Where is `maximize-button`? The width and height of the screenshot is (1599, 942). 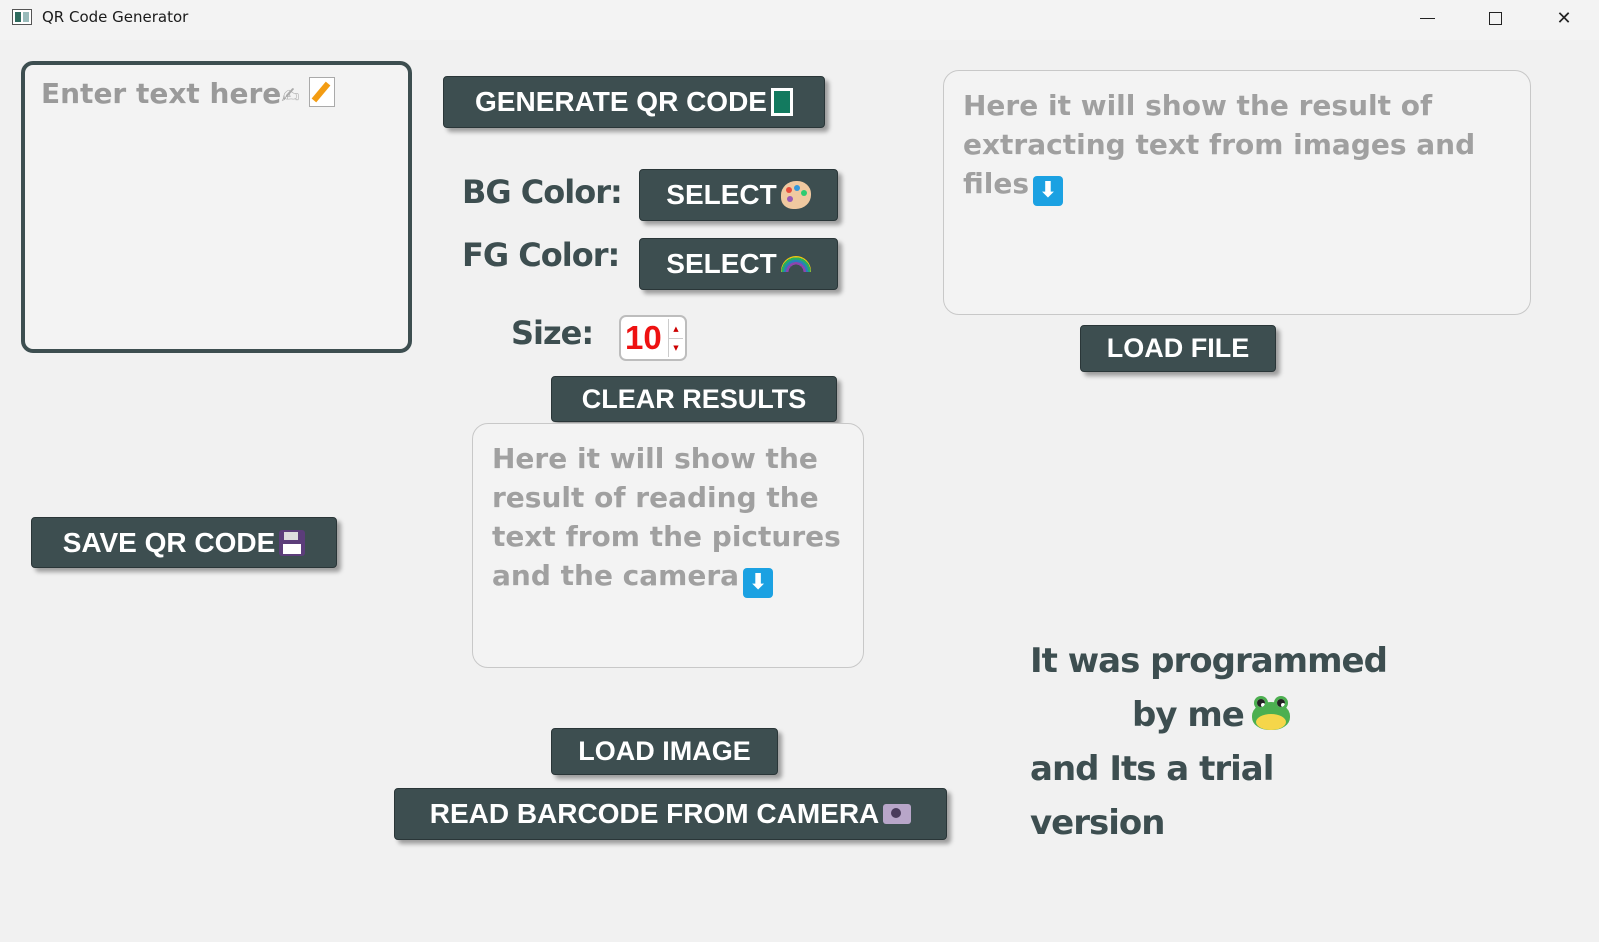 maximize-button is located at coordinates (1495, 18).